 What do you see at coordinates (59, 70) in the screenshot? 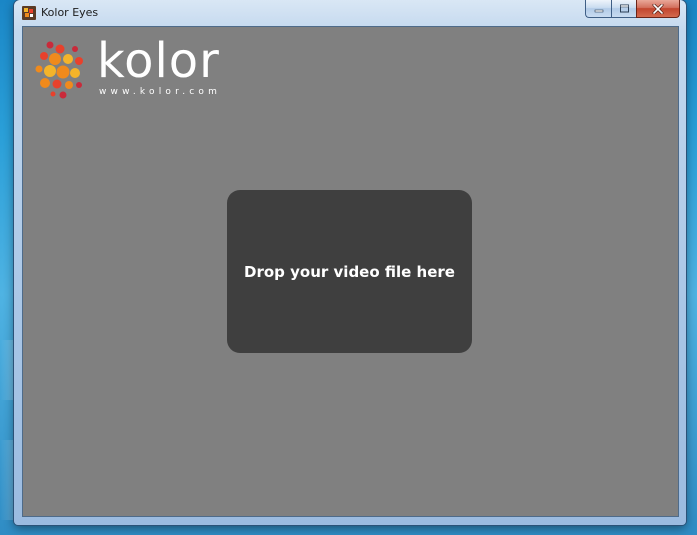
I see `kolor-hexagon-icon` at bounding box center [59, 70].